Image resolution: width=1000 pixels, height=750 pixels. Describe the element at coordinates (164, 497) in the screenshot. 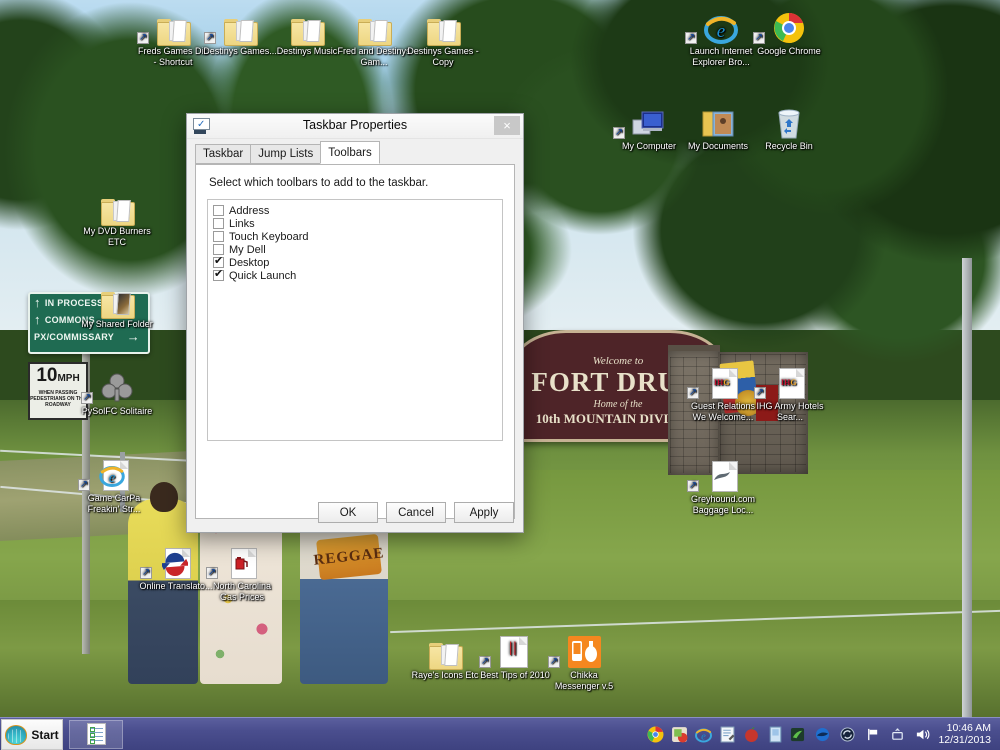

I see `person-head` at that location.